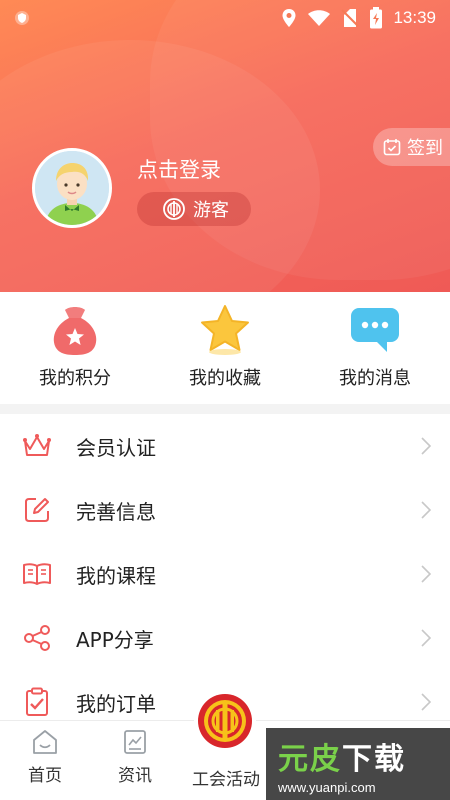 This screenshot has height=800, width=450. I want to click on checkin-button: 签到, so click(411, 147).